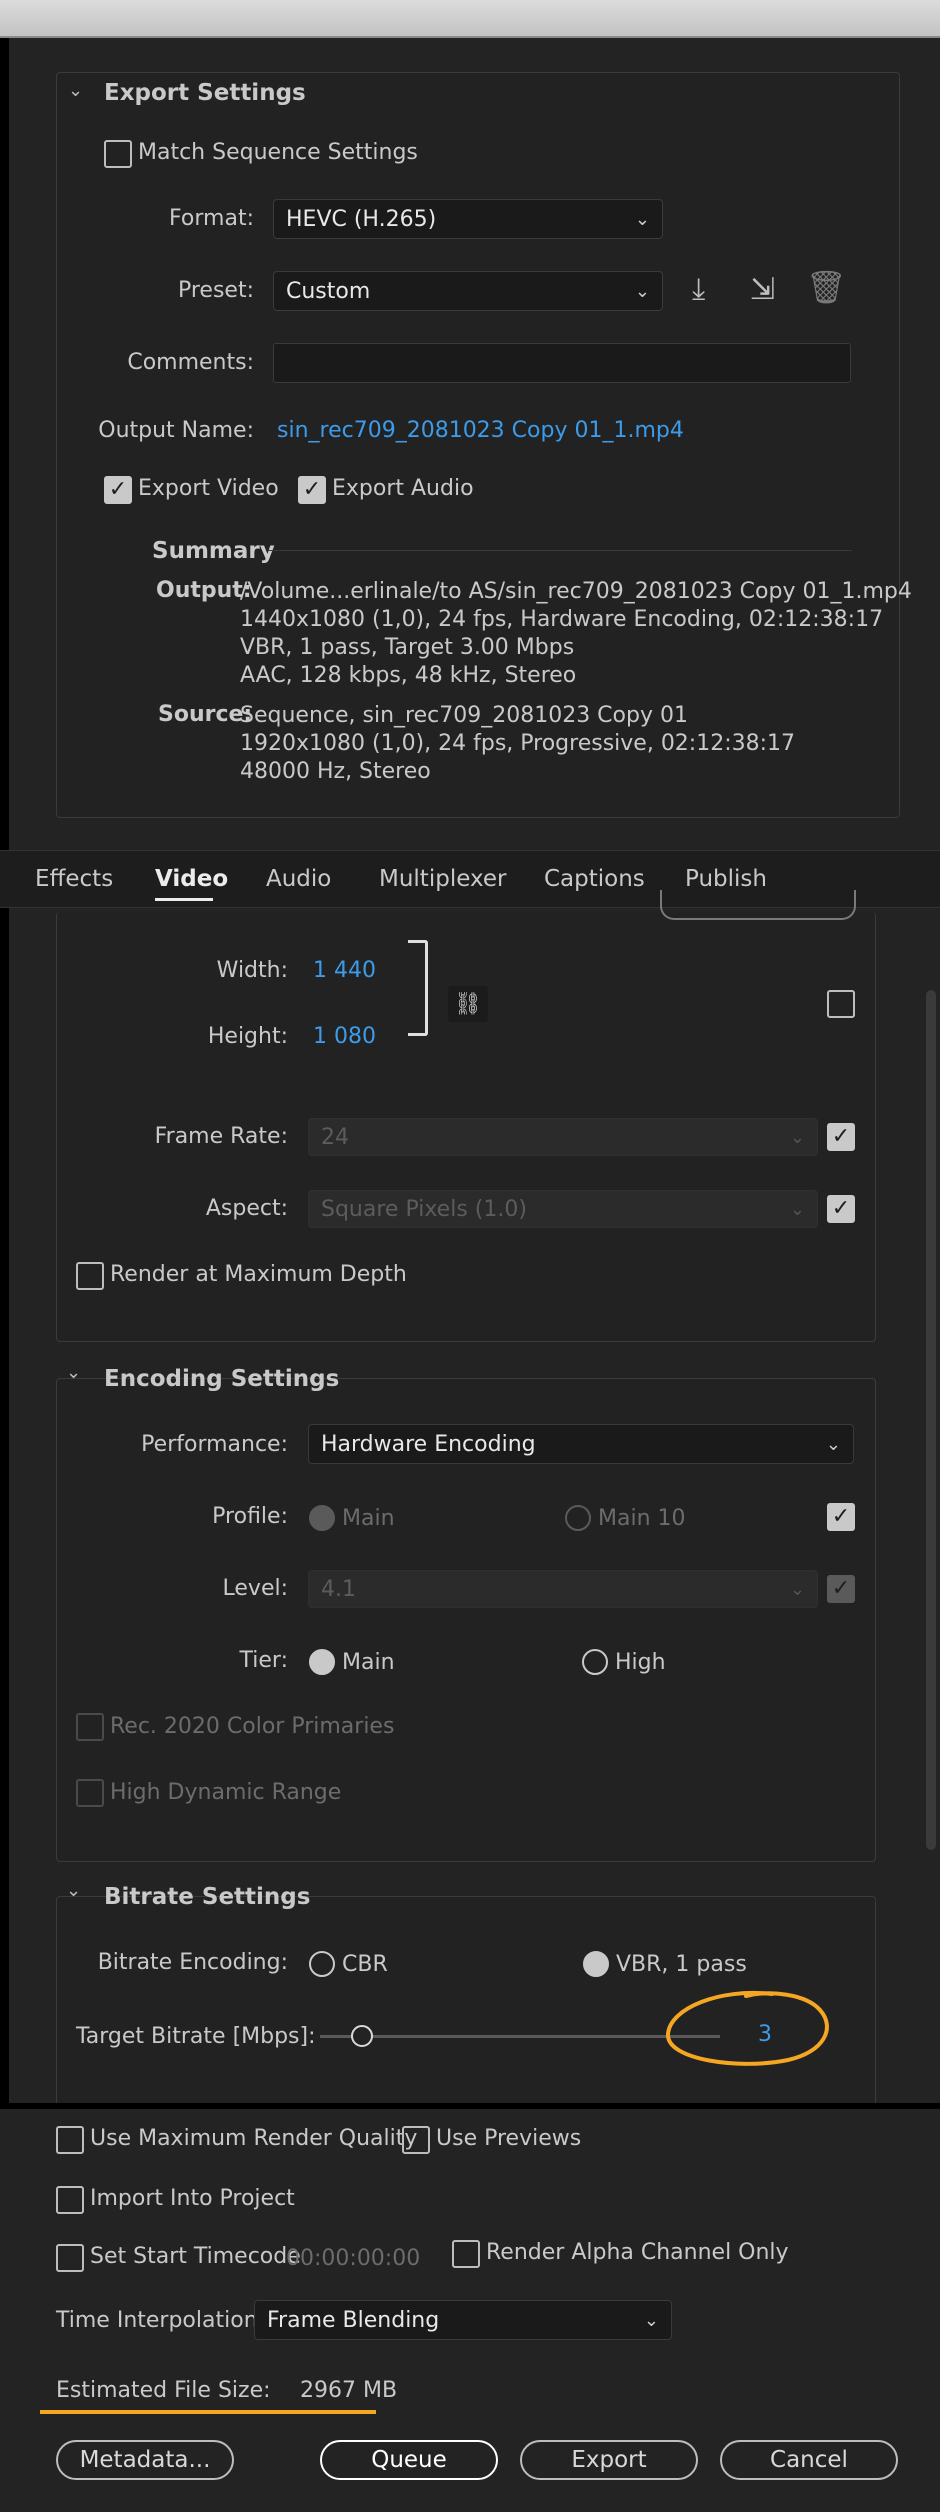 This screenshot has height=2512, width=940. I want to click on export-button: Export, so click(609, 2460).